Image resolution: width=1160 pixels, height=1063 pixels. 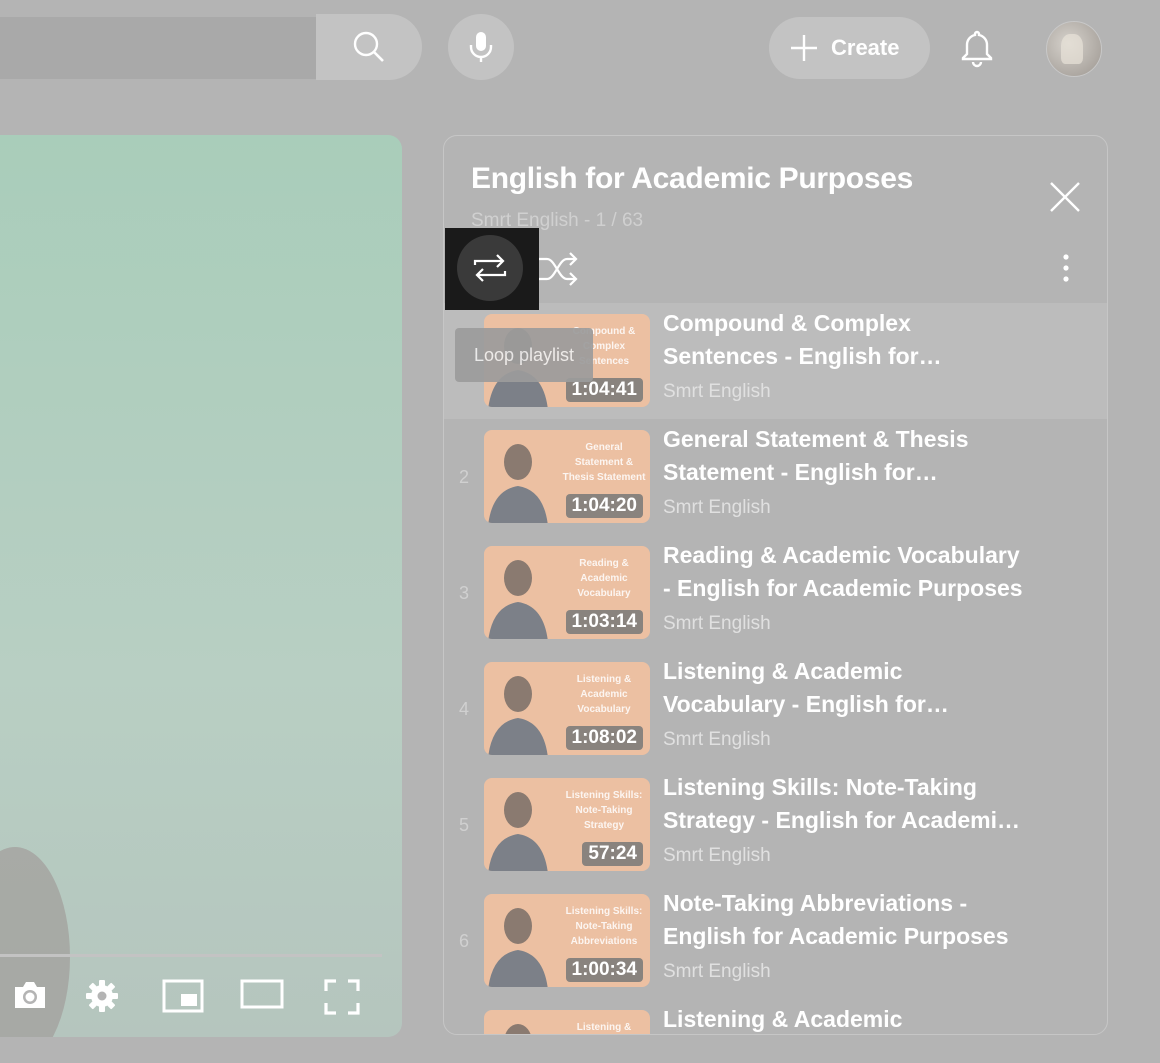 I want to click on loop-playlist-tooltip: Loop playlist, so click(x=524, y=355).